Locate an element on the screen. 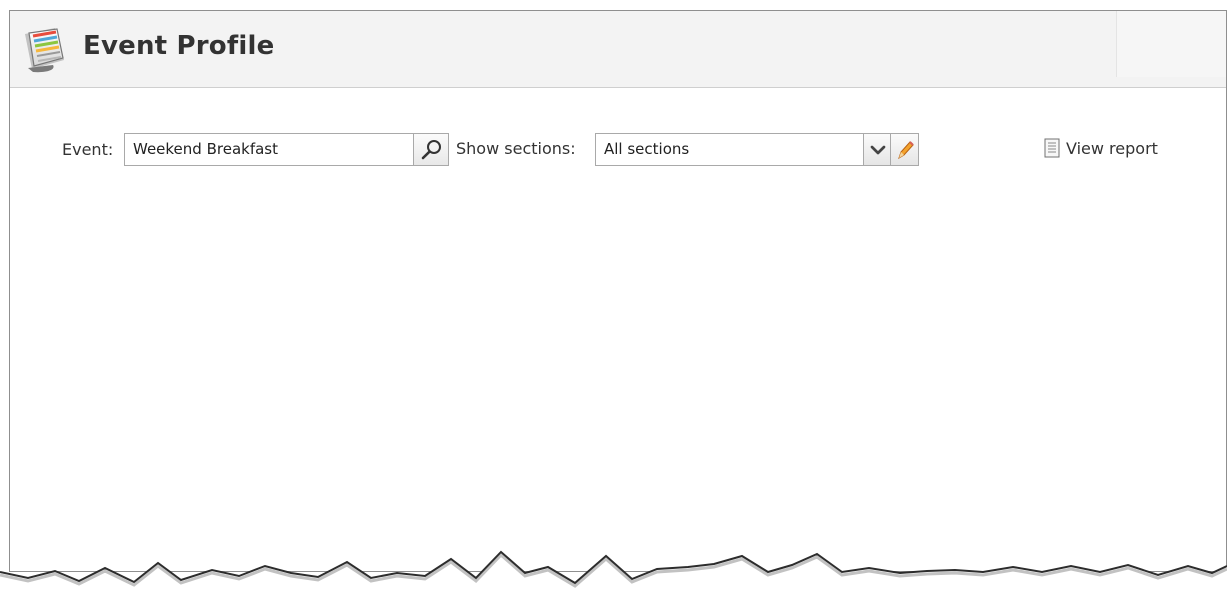  event-label: Event: is located at coordinates (88, 149).